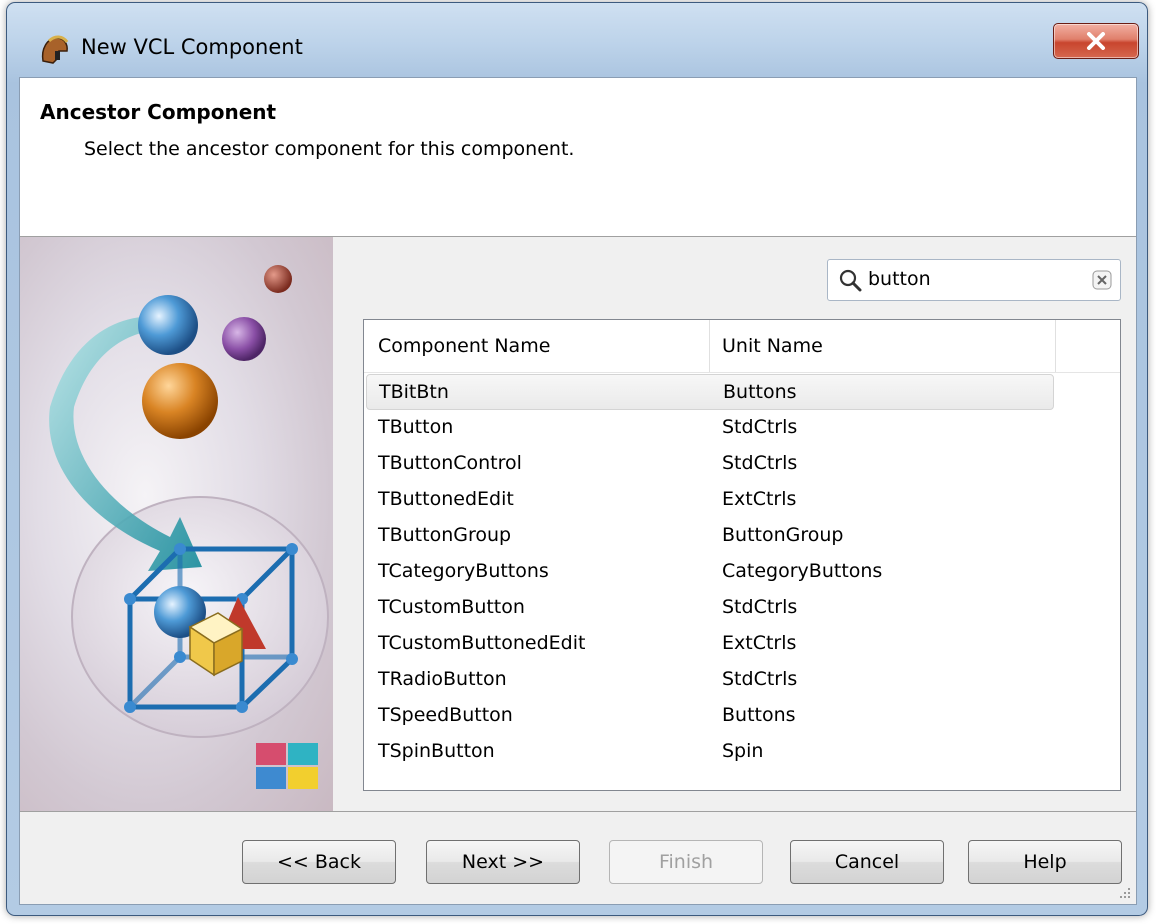 Image resolution: width=1156 pixels, height=924 pixels. Describe the element at coordinates (1102, 280) in the screenshot. I see `clear-search-icon` at that location.